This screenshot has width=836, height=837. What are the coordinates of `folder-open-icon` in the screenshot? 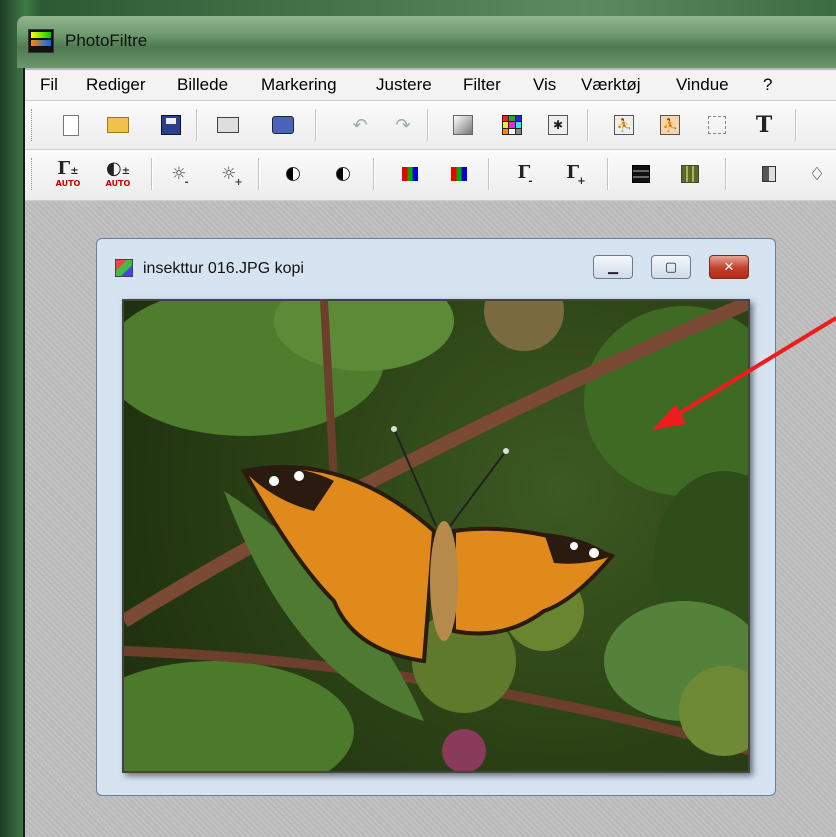 It's located at (118, 125).